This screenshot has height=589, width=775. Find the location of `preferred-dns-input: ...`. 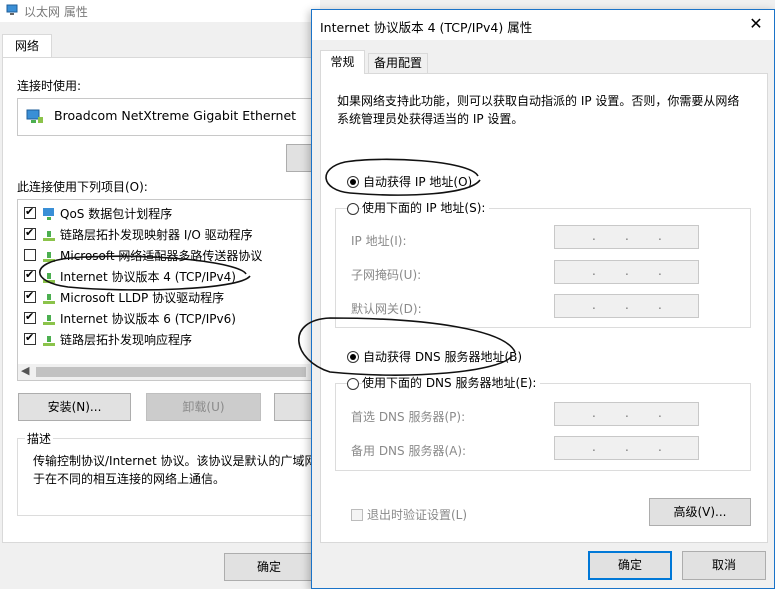

preferred-dns-input: ... is located at coordinates (626, 414).